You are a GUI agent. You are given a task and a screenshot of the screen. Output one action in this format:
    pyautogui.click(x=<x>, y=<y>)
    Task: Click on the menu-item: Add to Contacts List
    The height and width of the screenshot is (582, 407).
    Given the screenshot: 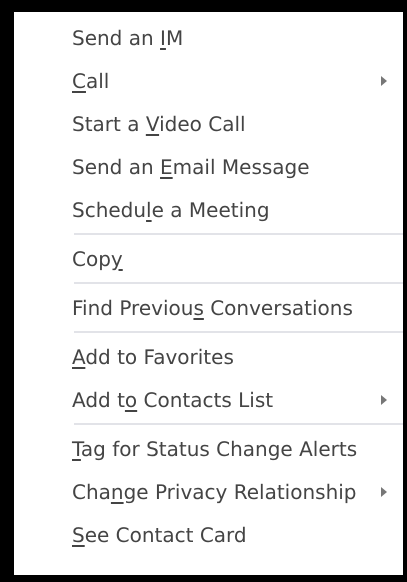 What is the action you would take?
    pyautogui.click(x=208, y=399)
    